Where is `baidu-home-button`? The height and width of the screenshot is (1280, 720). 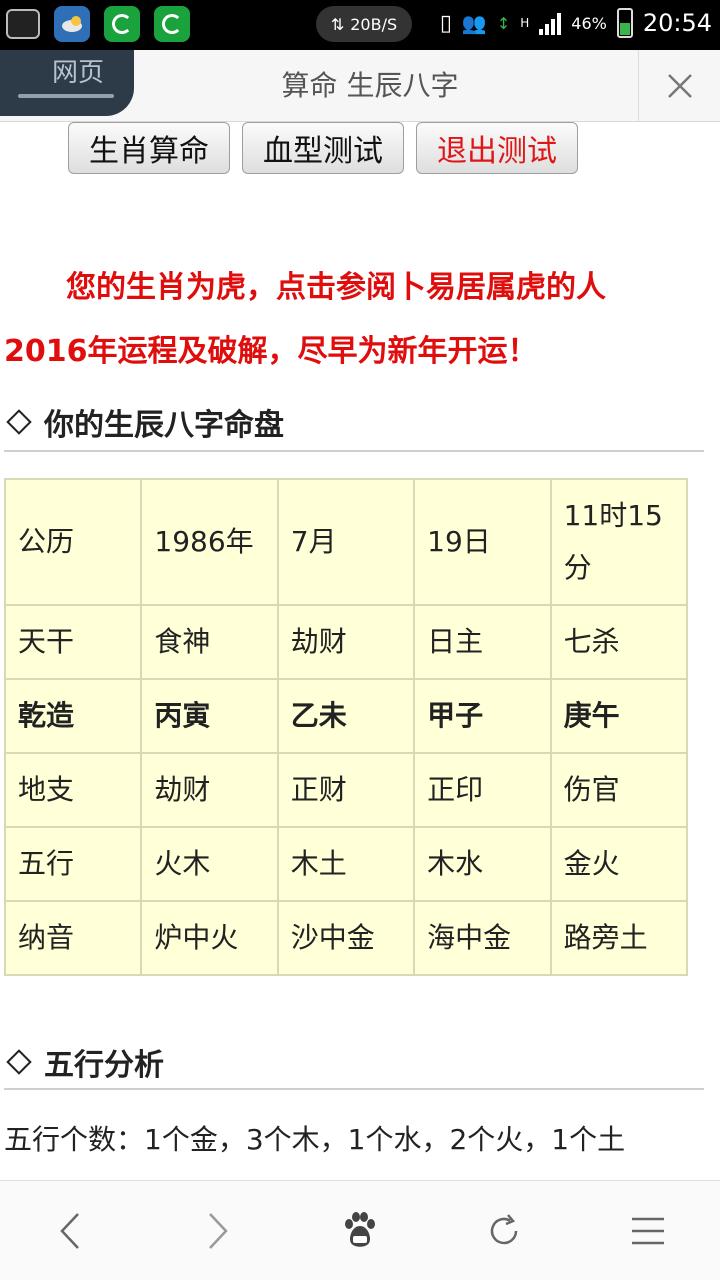
baidu-home-button is located at coordinates (360, 1231).